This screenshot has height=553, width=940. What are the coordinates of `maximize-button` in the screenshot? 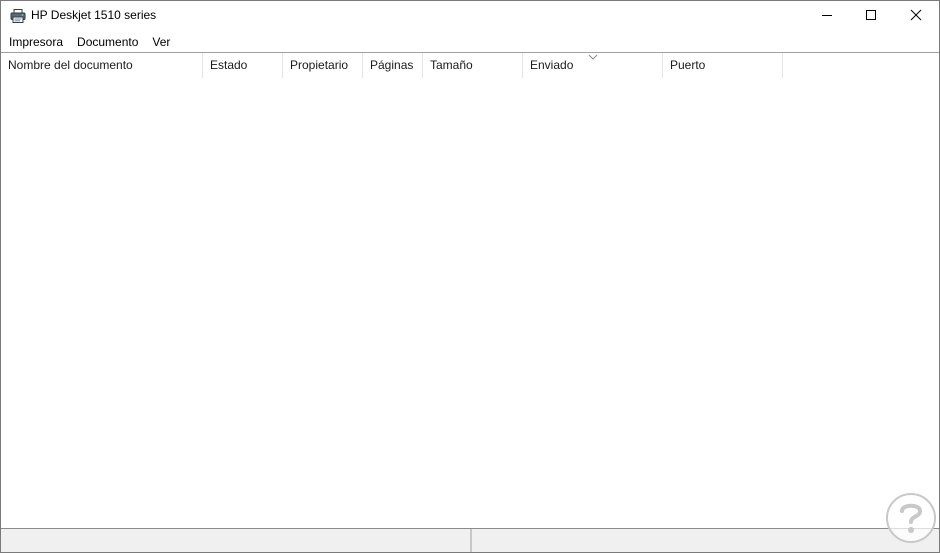 It's located at (871, 16).